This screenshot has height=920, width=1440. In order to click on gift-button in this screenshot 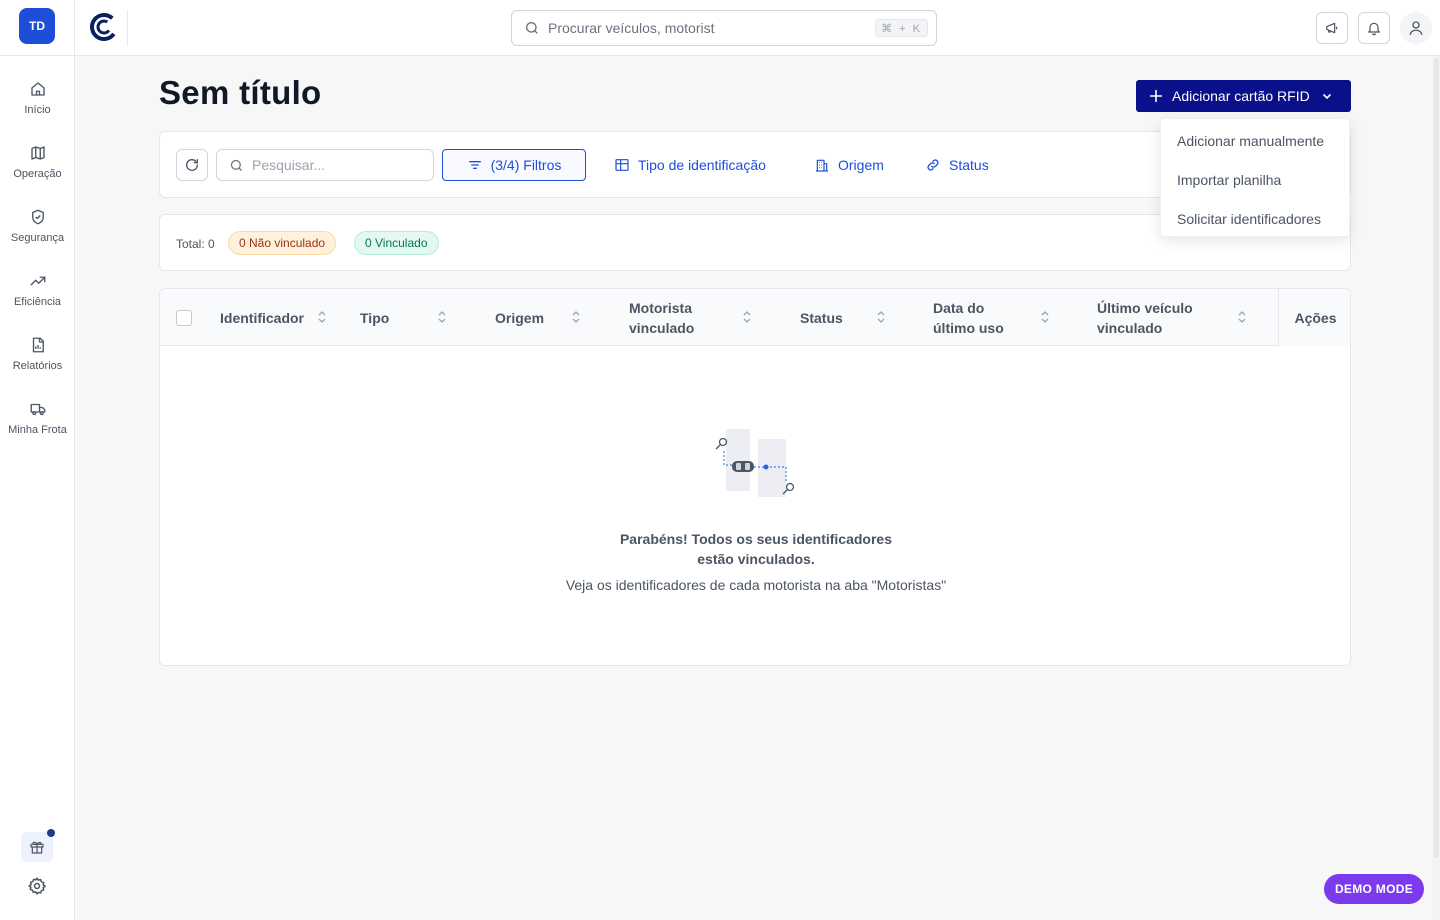, I will do `click(38, 845)`.